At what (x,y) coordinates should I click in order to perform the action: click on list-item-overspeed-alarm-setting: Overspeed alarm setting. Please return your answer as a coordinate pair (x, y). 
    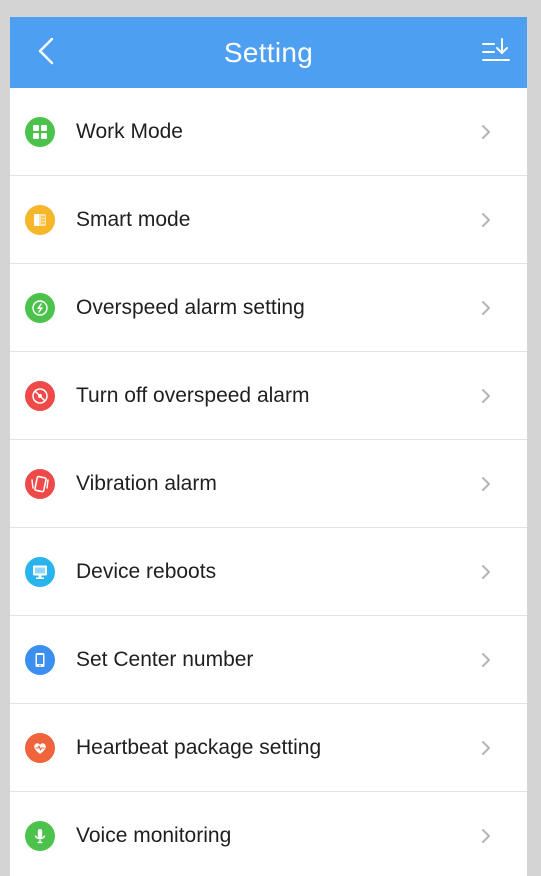
    Looking at the image, I should click on (268, 308).